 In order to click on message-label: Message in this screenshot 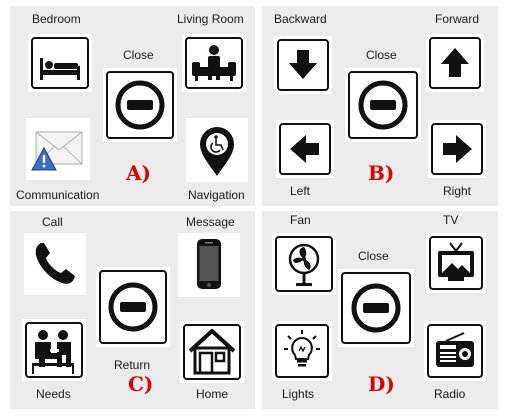, I will do `click(210, 222)`.